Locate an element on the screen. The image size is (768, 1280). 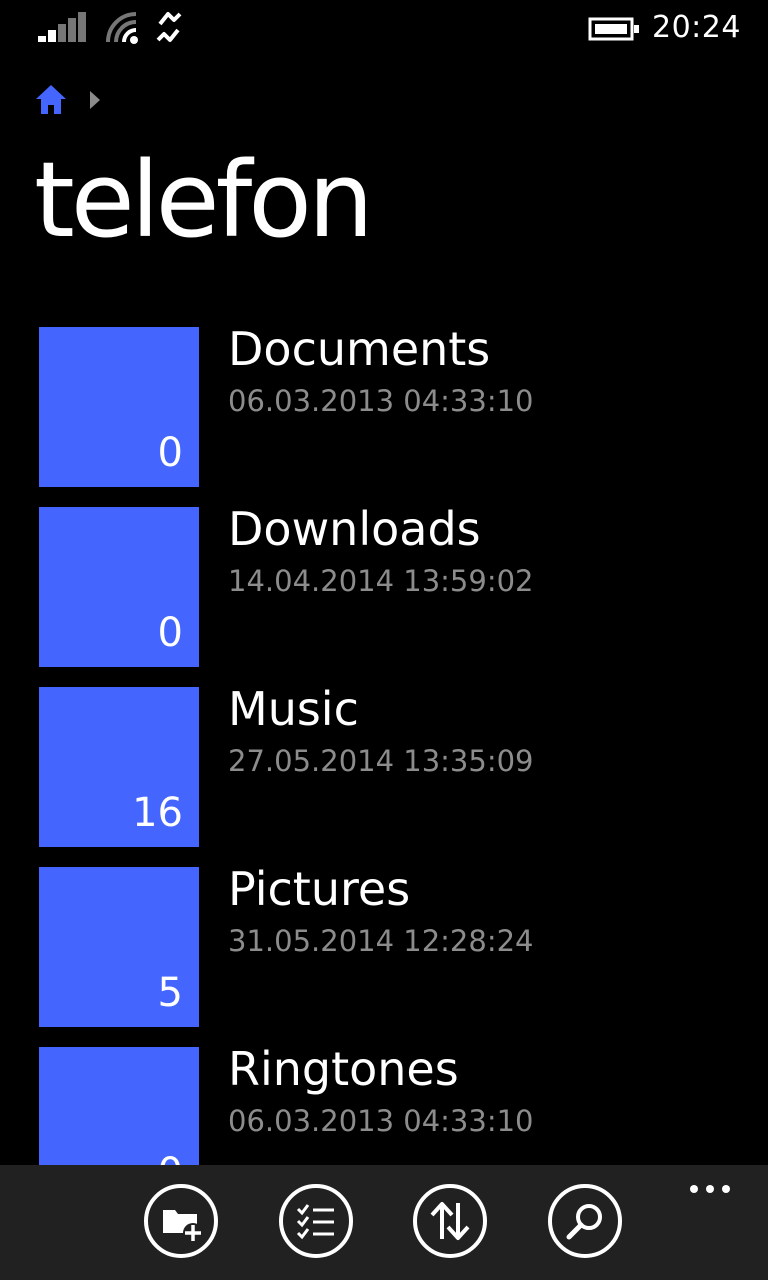
folder-item-date: 27.05.2014 13:35:09 is located at coordinates (381, 761).